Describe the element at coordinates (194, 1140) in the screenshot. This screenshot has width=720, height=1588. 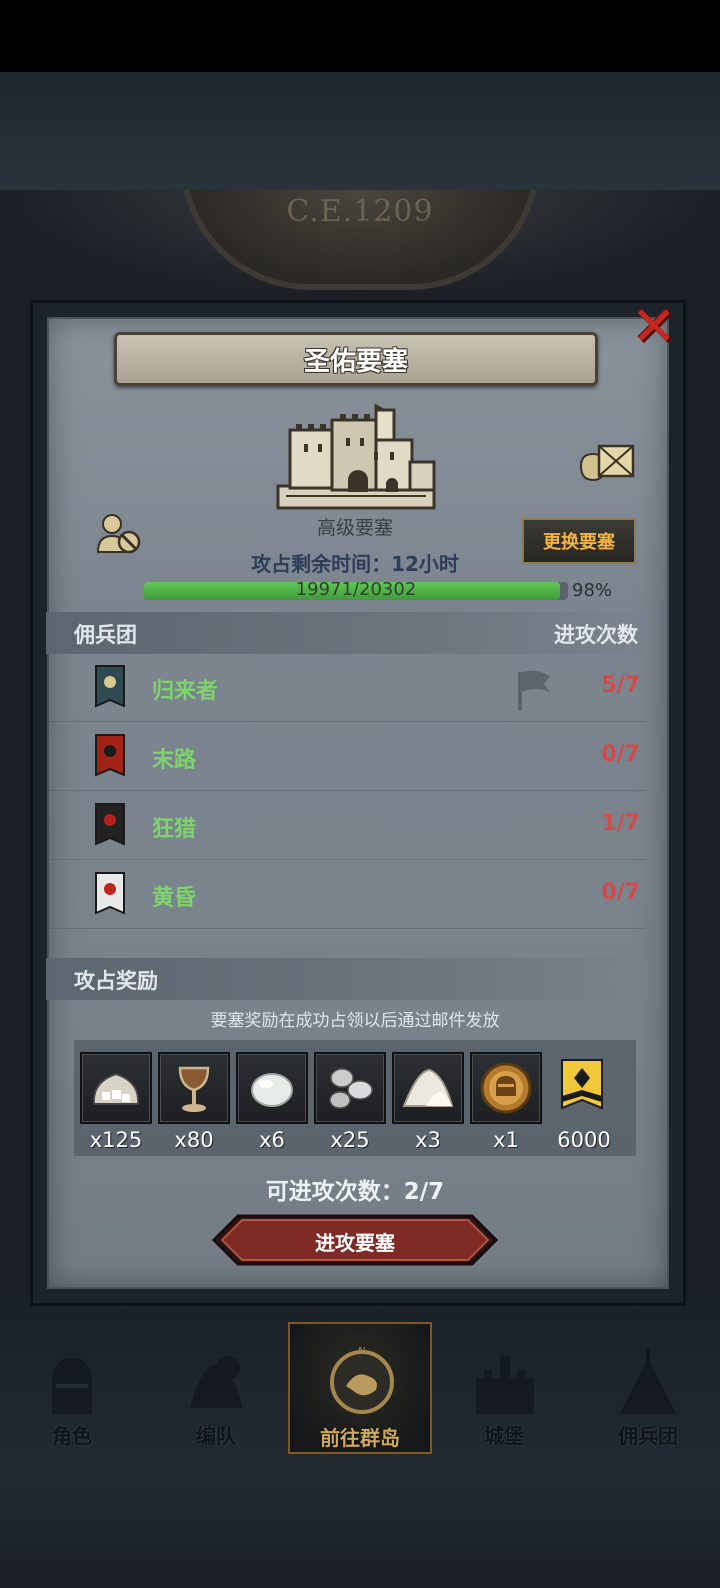
I see `reward-quantity: x80` at that location.